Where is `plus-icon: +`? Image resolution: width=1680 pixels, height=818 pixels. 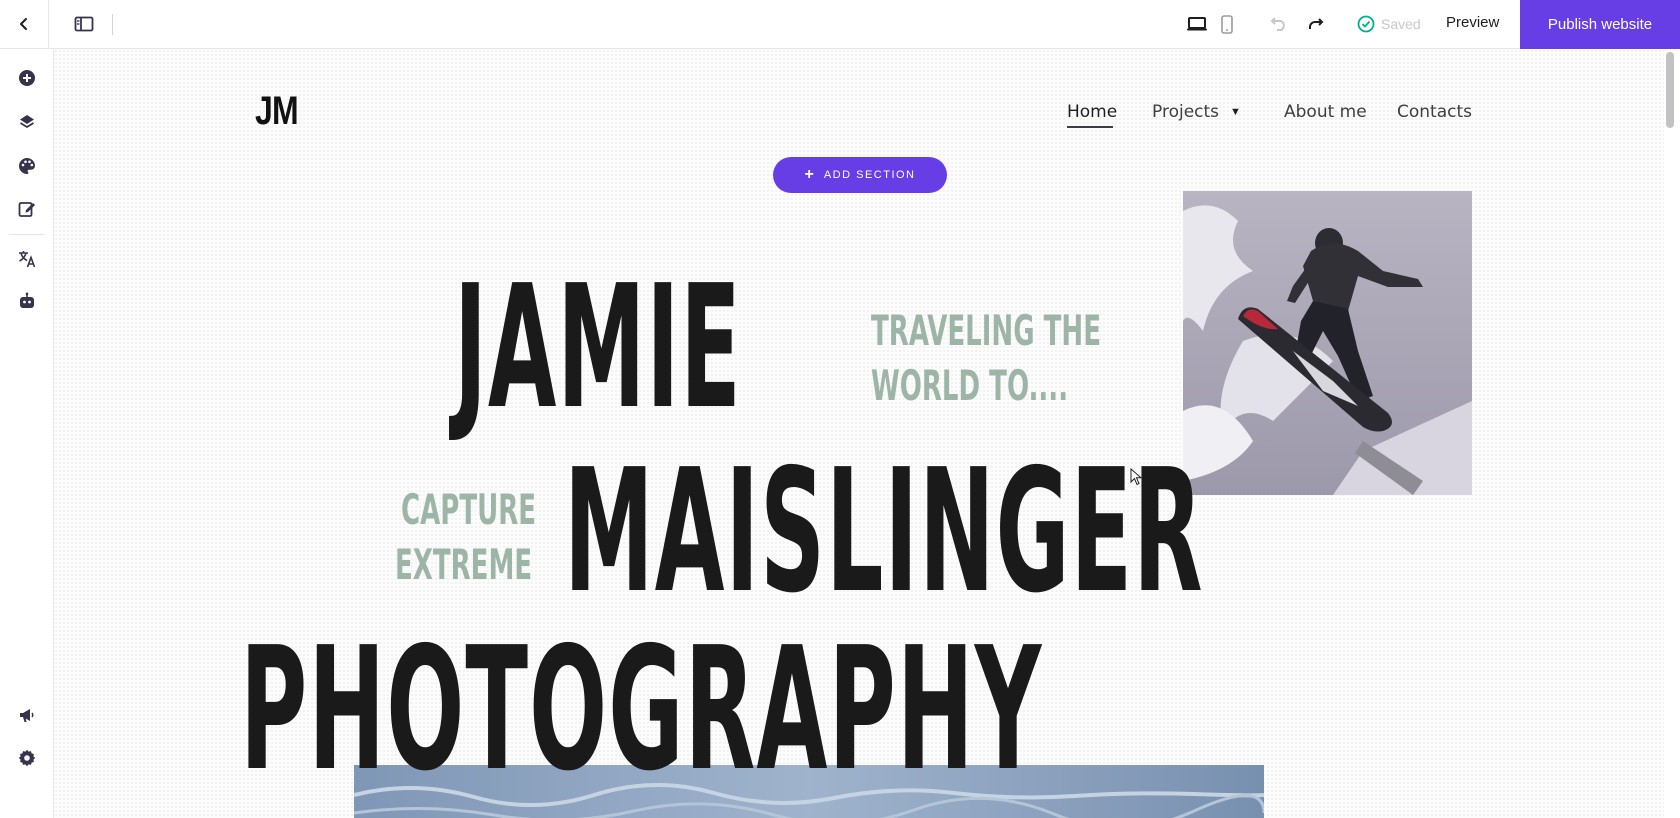 plus-icon: + is located at coordinates (809, 174).